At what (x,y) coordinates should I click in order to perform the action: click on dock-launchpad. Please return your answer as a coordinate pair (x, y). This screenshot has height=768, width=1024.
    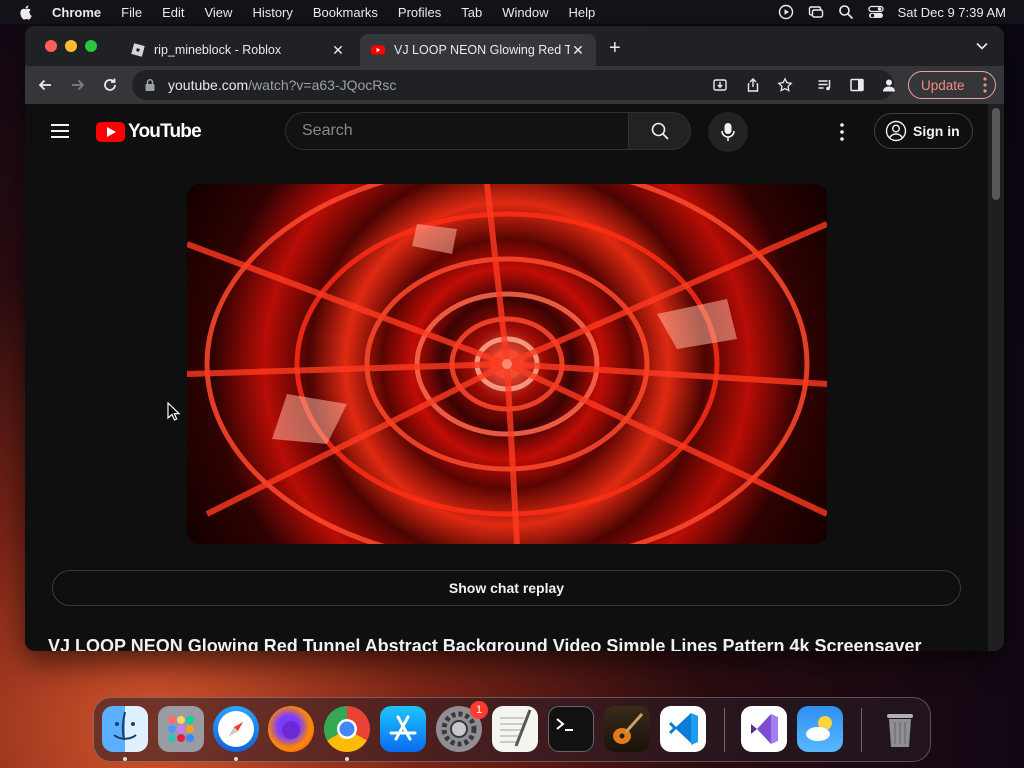
    Looking at the image, I should click on (181, 729).